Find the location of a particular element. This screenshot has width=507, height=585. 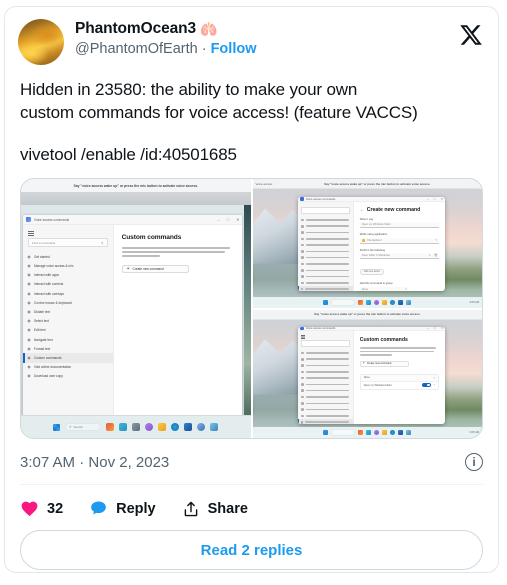

delete-icon: 🗑 is located at coordinates (435, 255).